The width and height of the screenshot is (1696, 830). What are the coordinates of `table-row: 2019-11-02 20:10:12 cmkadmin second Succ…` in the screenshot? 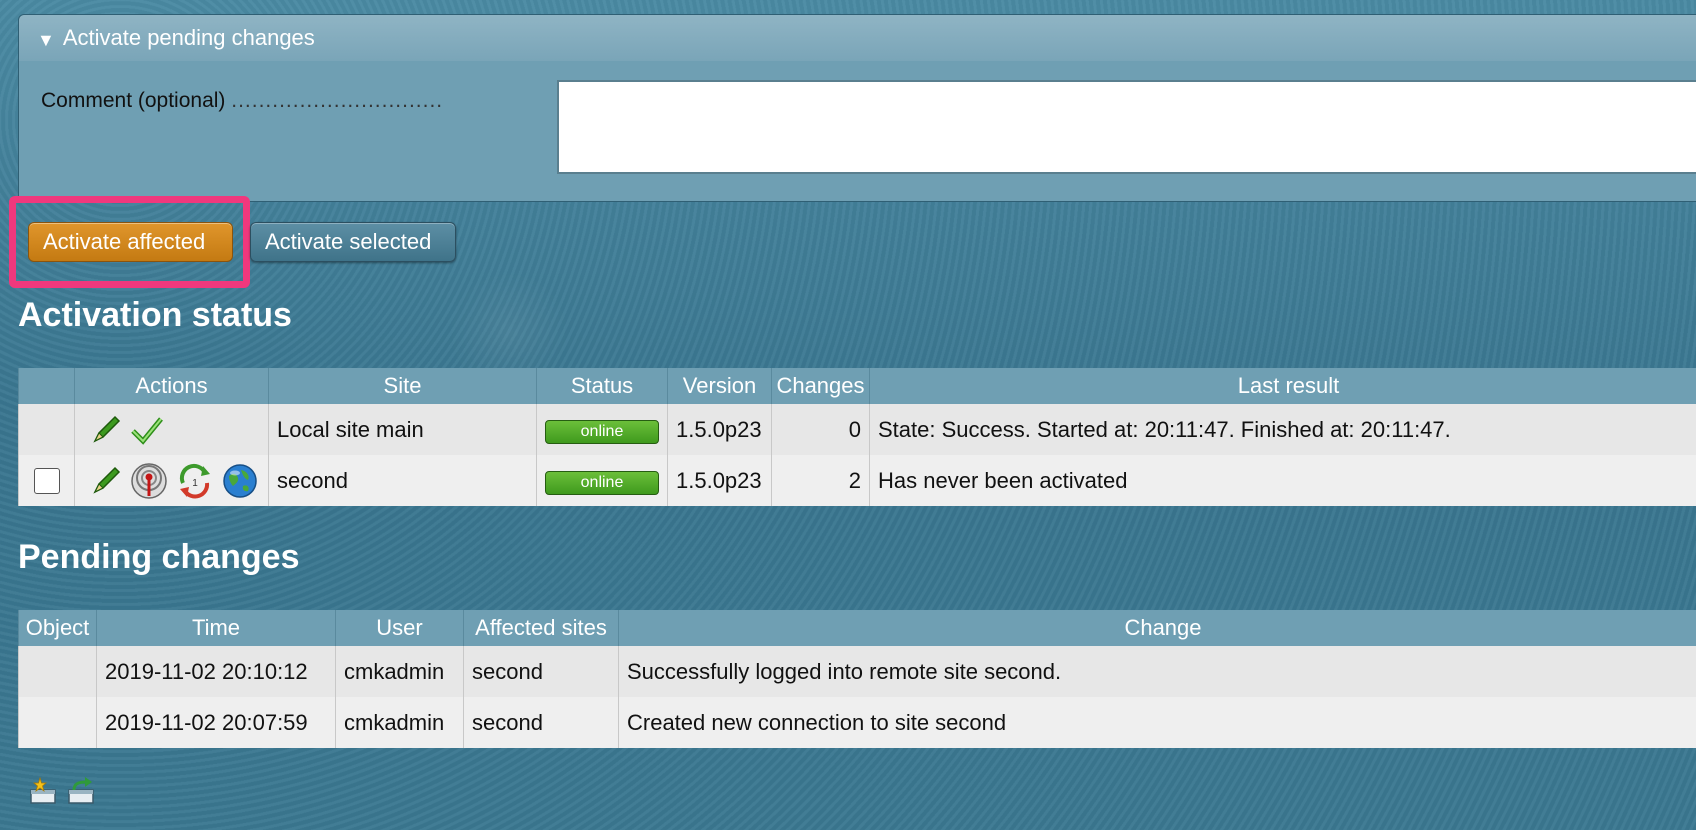 It's located at (857, 671).